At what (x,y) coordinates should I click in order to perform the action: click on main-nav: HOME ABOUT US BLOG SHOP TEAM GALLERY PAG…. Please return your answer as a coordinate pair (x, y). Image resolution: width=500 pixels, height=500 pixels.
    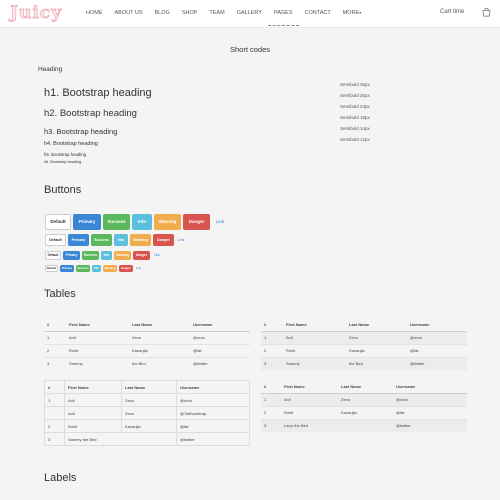
    Looking at the image, I should click on (223, 14).